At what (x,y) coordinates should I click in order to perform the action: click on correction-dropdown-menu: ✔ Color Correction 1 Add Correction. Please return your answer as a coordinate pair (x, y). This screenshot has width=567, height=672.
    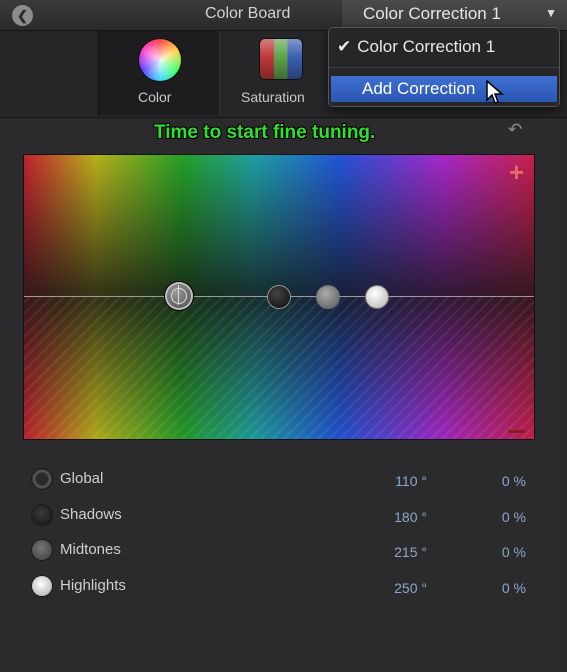
    Looking at the image, I should click on (444, 67).